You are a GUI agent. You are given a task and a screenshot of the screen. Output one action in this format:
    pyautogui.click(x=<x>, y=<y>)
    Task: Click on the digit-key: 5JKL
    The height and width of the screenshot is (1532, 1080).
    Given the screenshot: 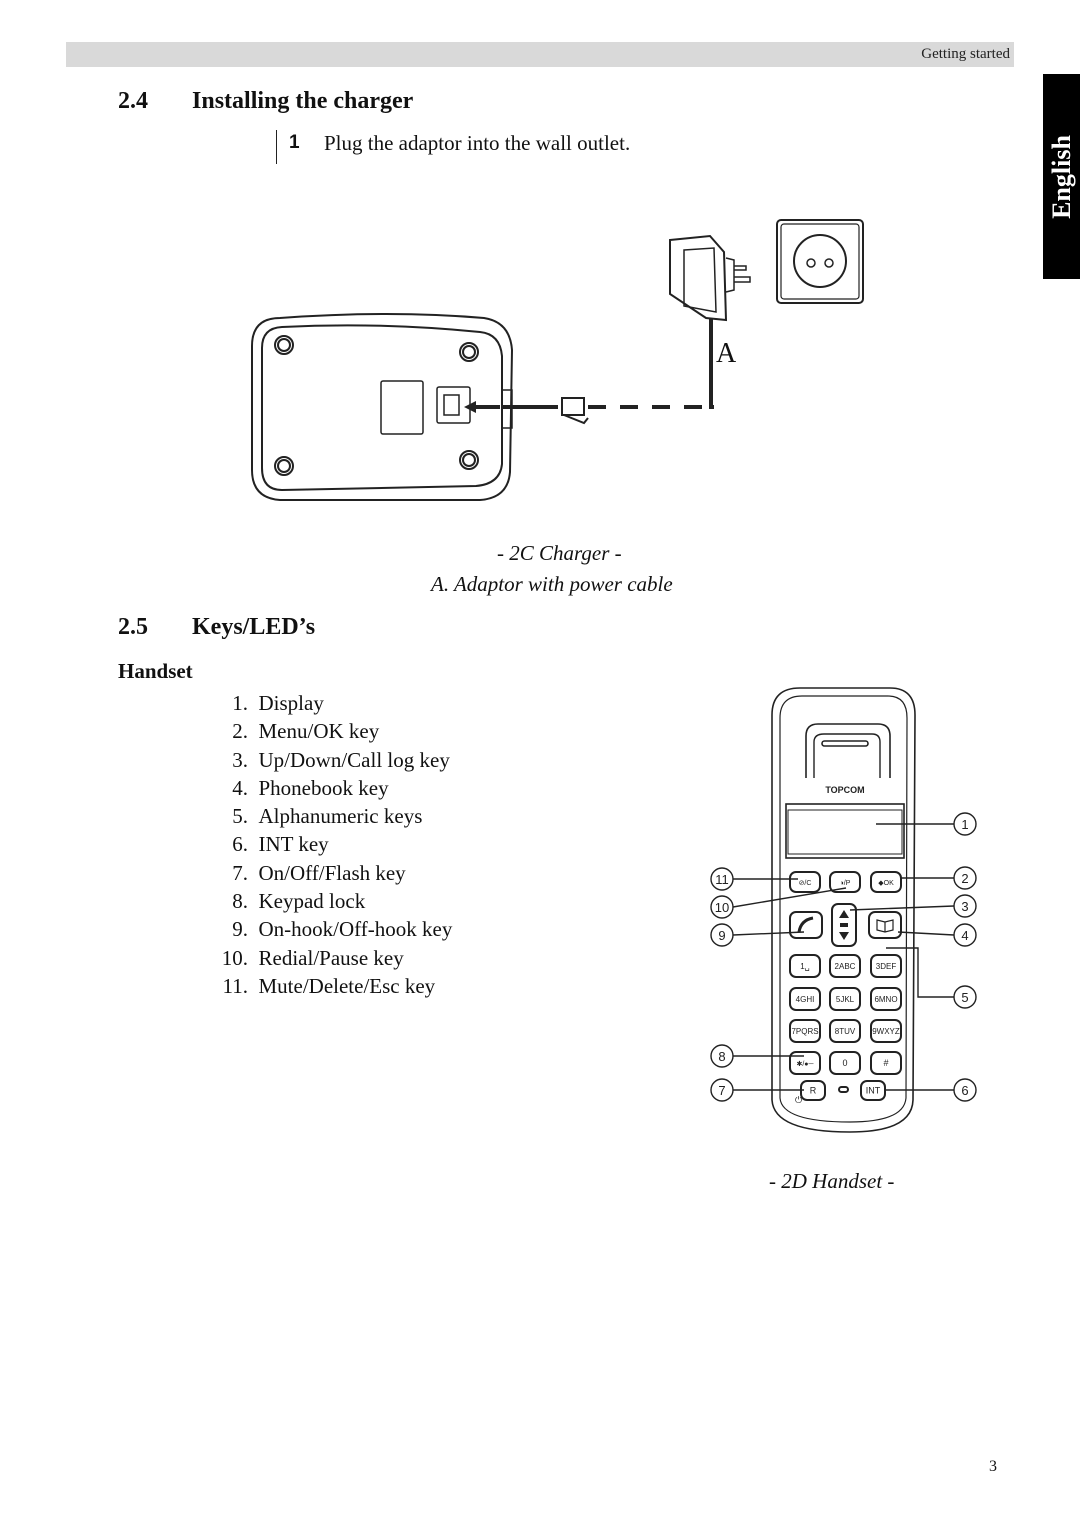 What is the action you would take?
    pyautogui.click(x=845, y=999)
    